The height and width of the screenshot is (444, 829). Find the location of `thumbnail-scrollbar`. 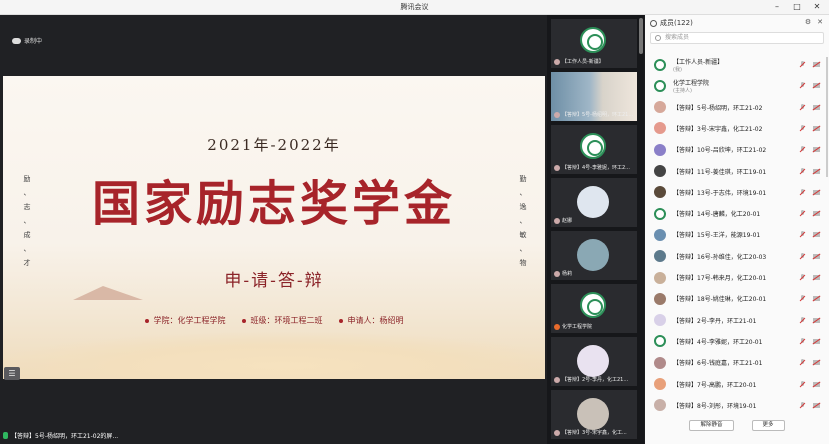

thumbnail-scrollbar is located at coordinates (641, 36).